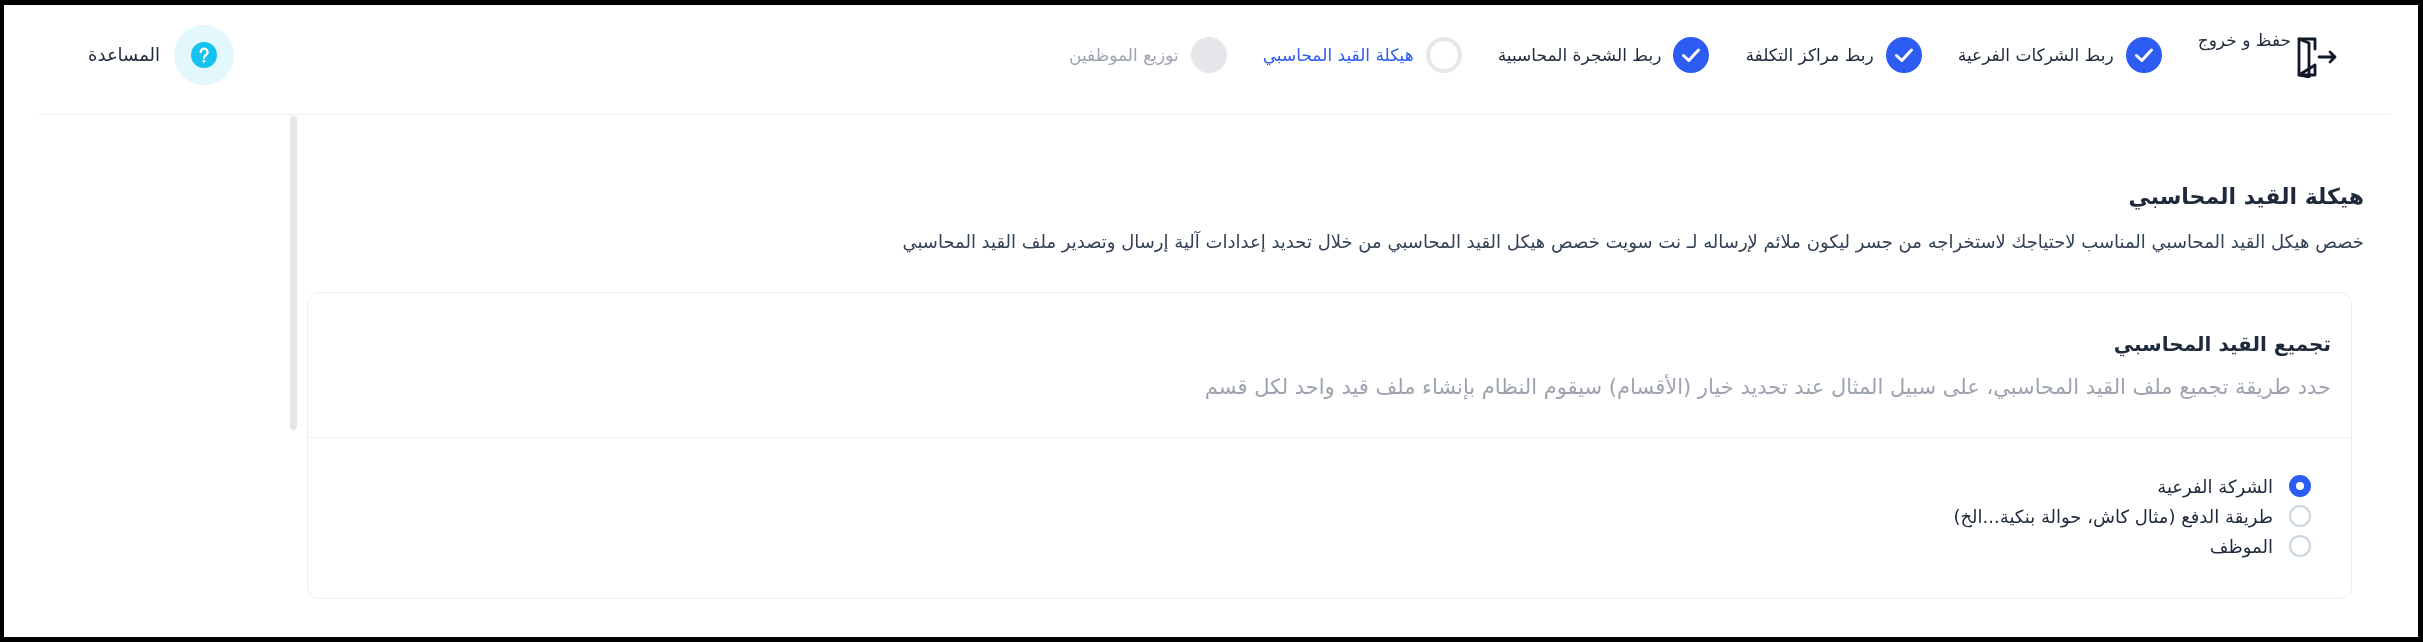  Describe the element at coordinates (1833, 54) in the screenshot. I see `stepper-step: ربط مراكز التكلفة` at that location.